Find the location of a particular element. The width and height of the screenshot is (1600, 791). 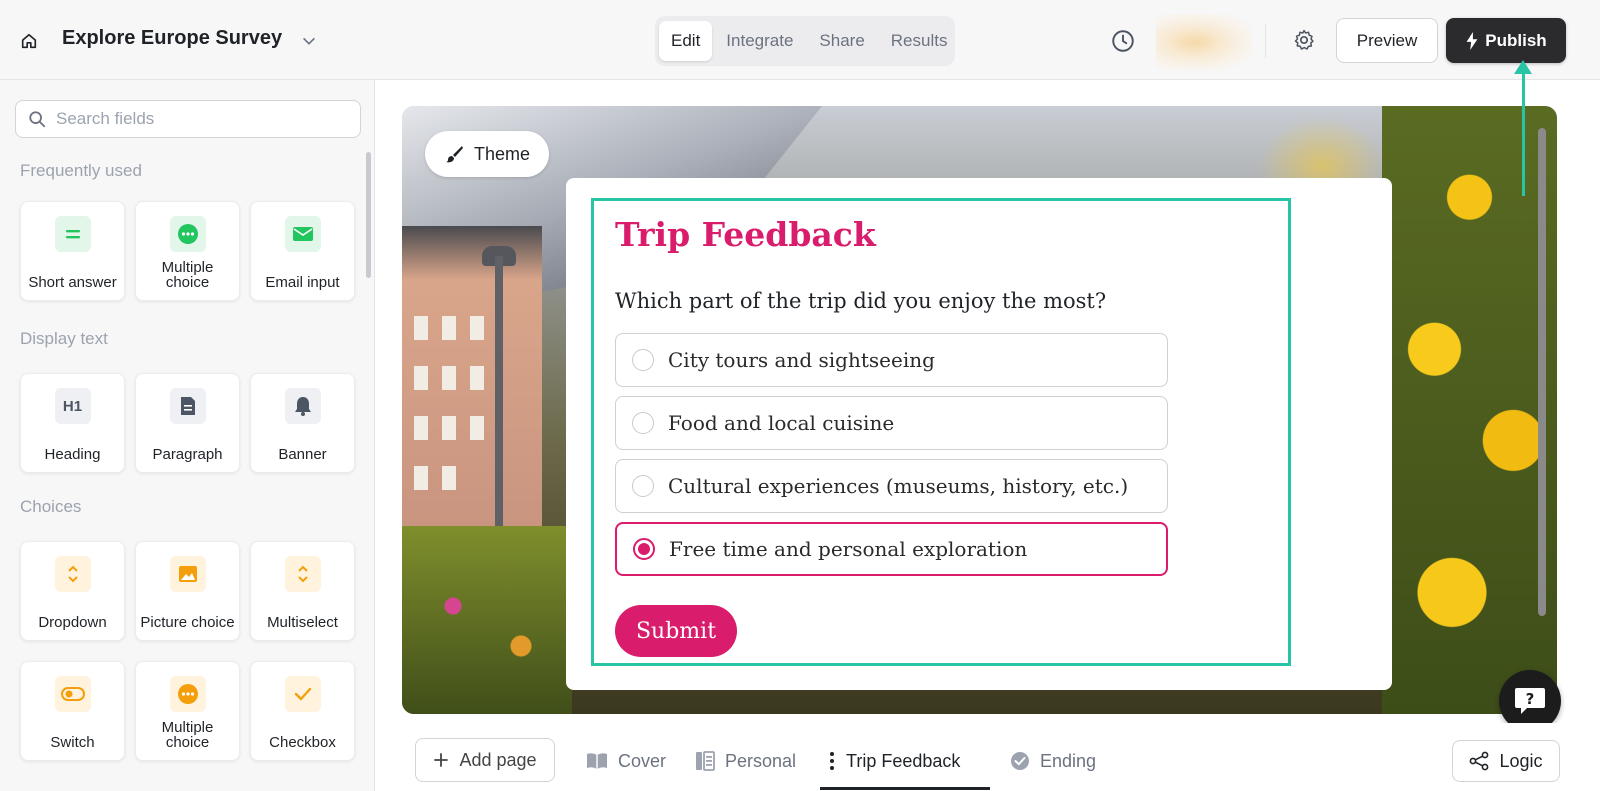

field-label: Banner is located at coordinates (302, 454).